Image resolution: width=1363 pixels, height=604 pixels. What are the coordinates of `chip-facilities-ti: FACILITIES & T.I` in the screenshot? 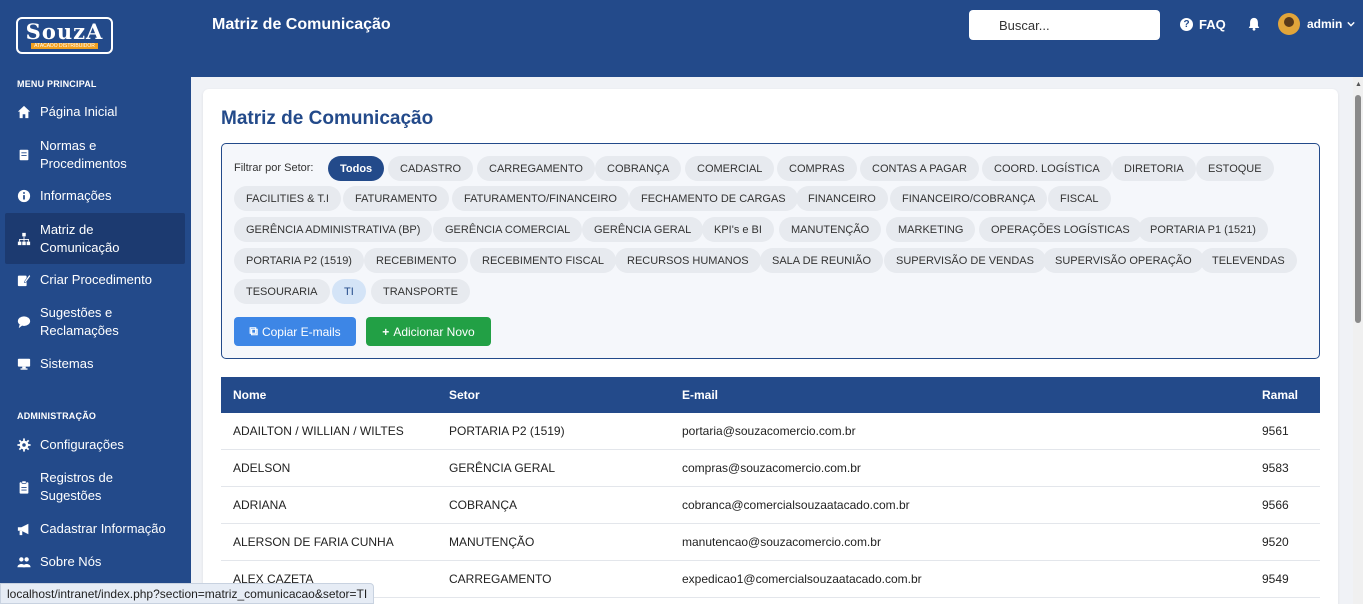 It's located at (287, 198).